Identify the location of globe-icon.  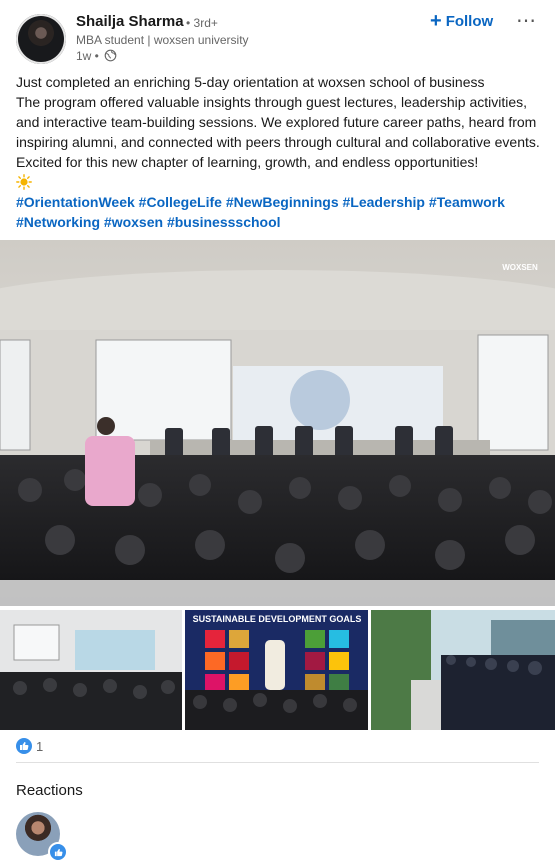
(110, 55).